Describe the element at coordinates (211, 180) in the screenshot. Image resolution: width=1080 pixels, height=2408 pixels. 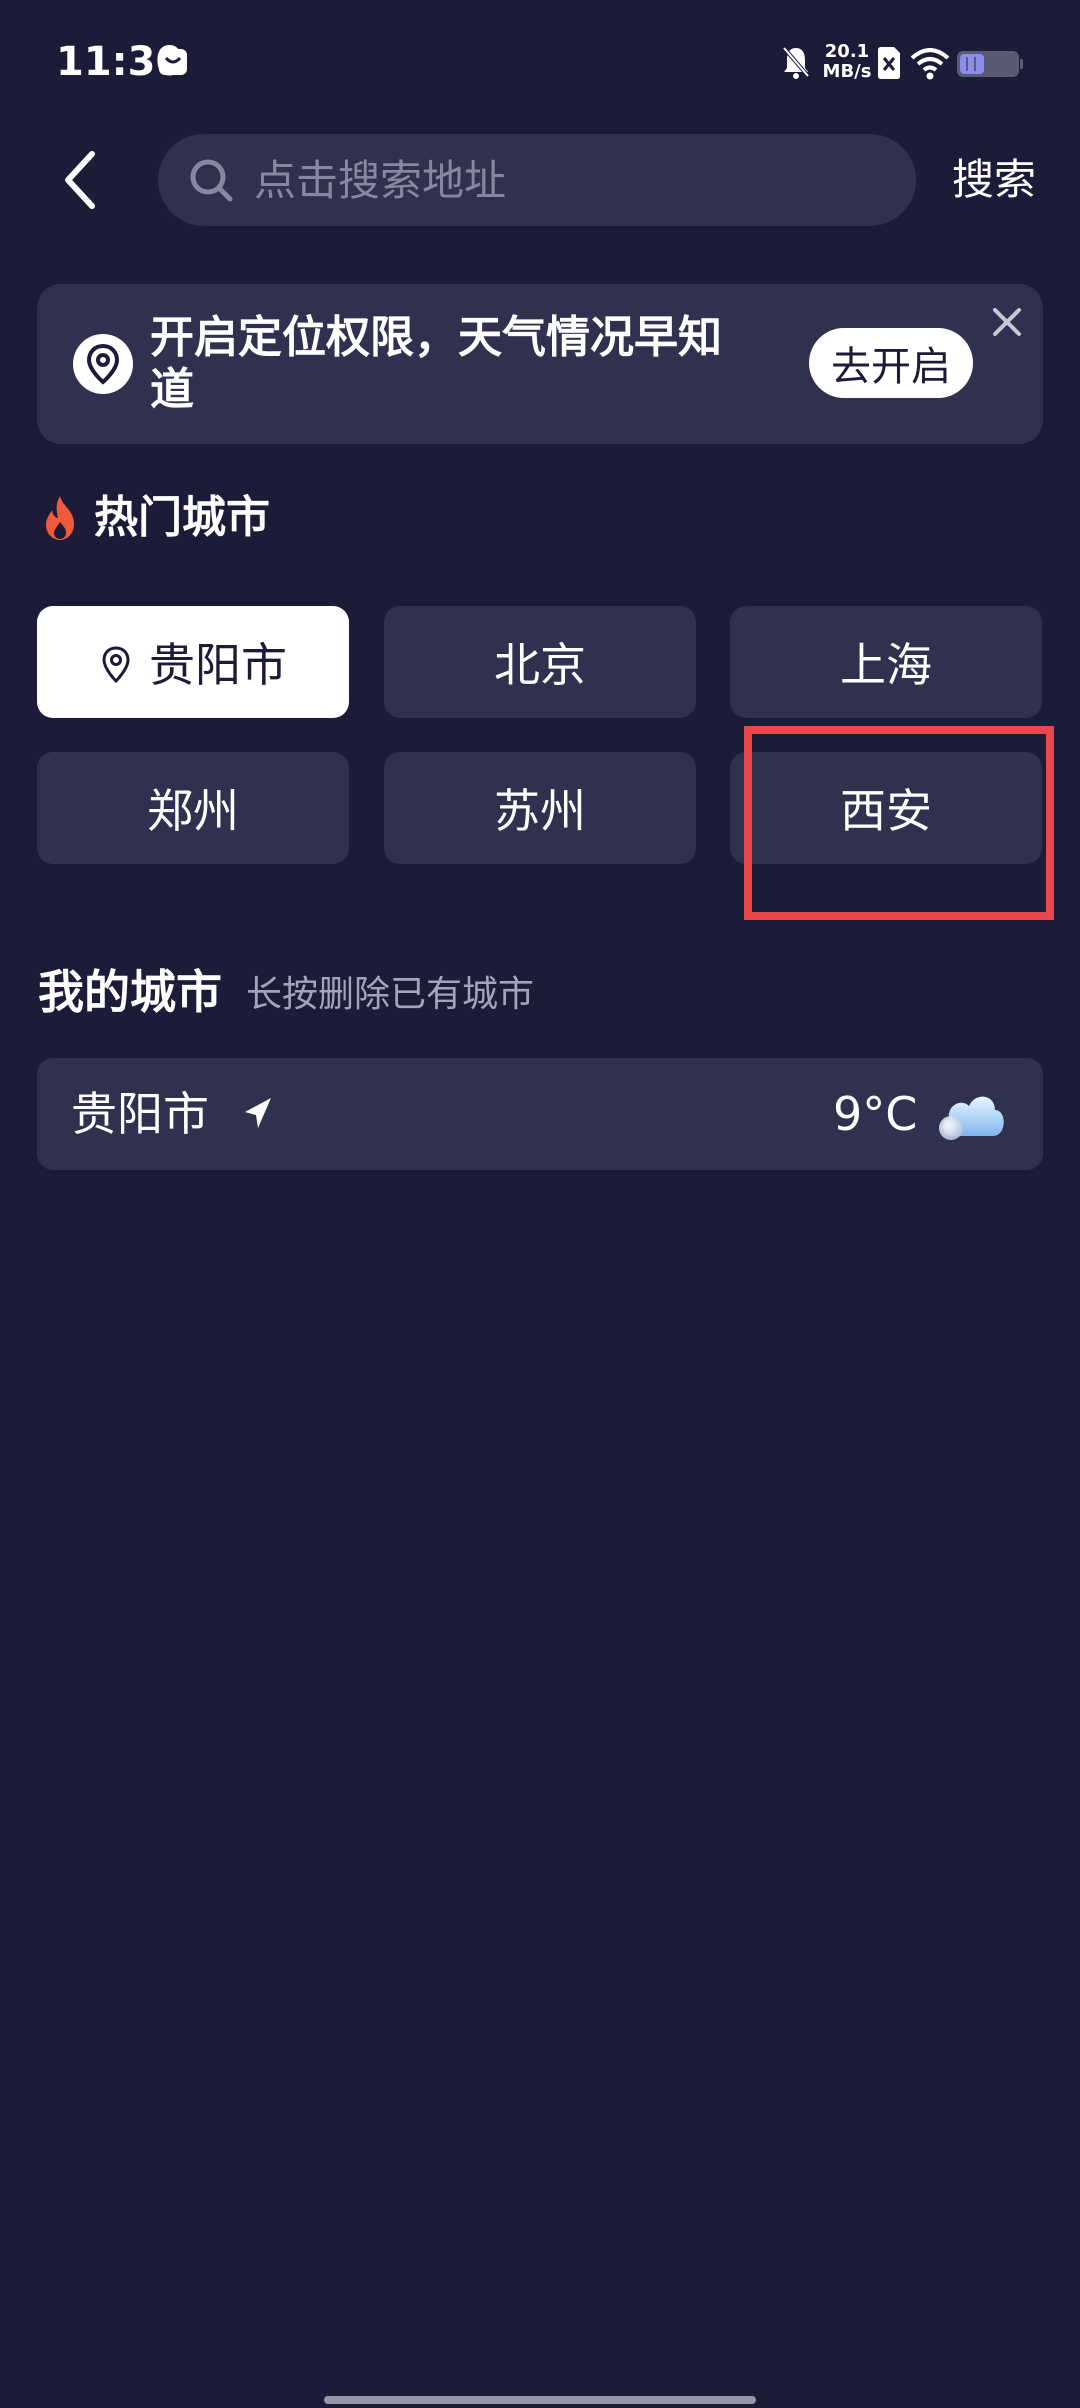
I see `search-icon` at that location.